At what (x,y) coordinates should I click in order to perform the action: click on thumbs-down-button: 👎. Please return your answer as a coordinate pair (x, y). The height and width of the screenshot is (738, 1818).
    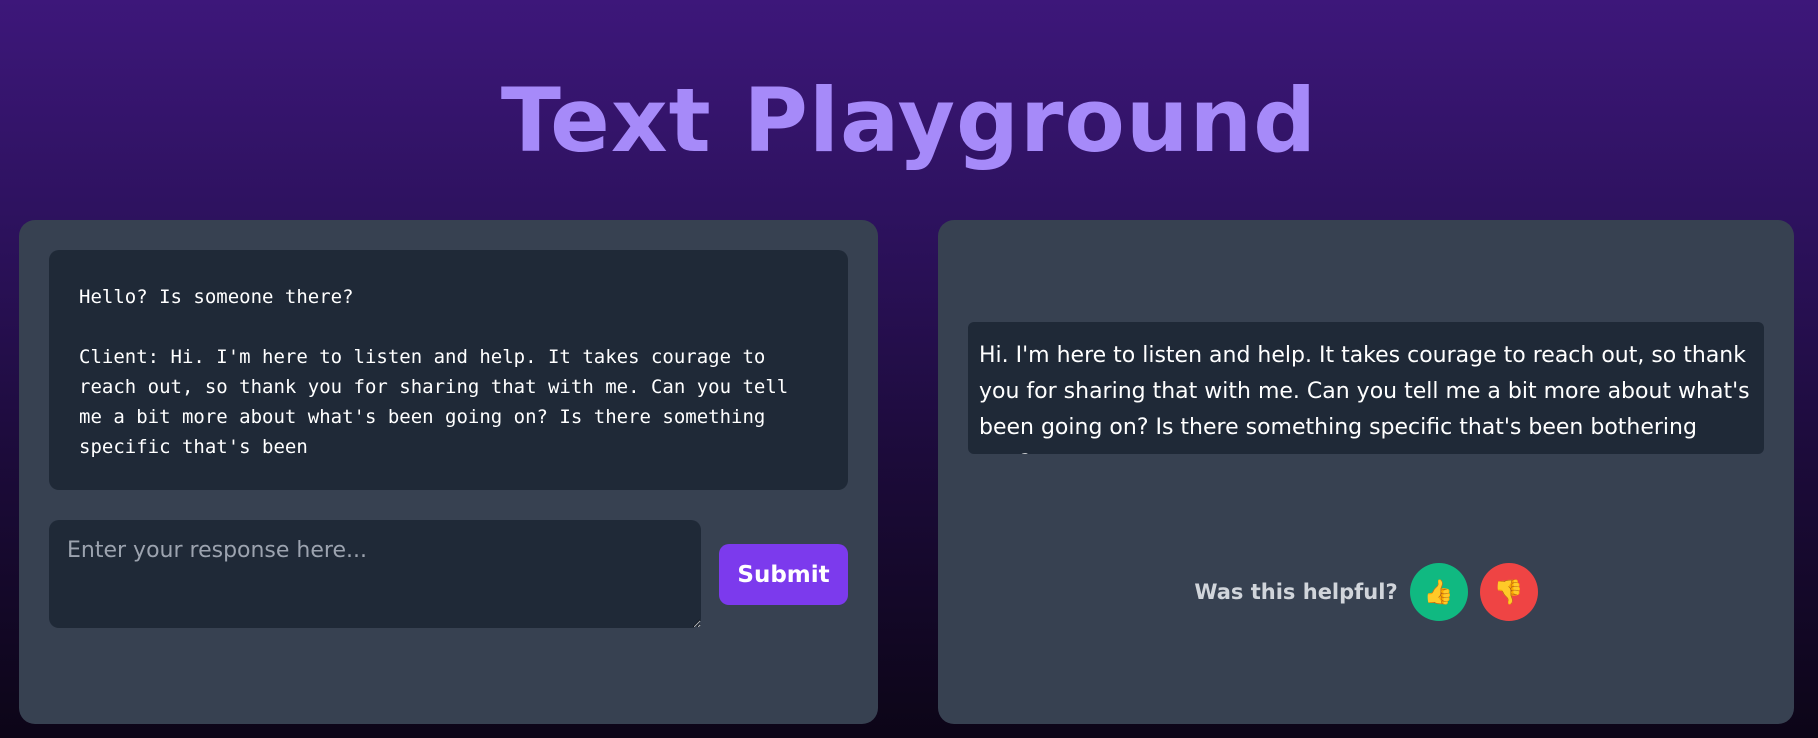
    Looking at the image, I should click on (1508, 592).